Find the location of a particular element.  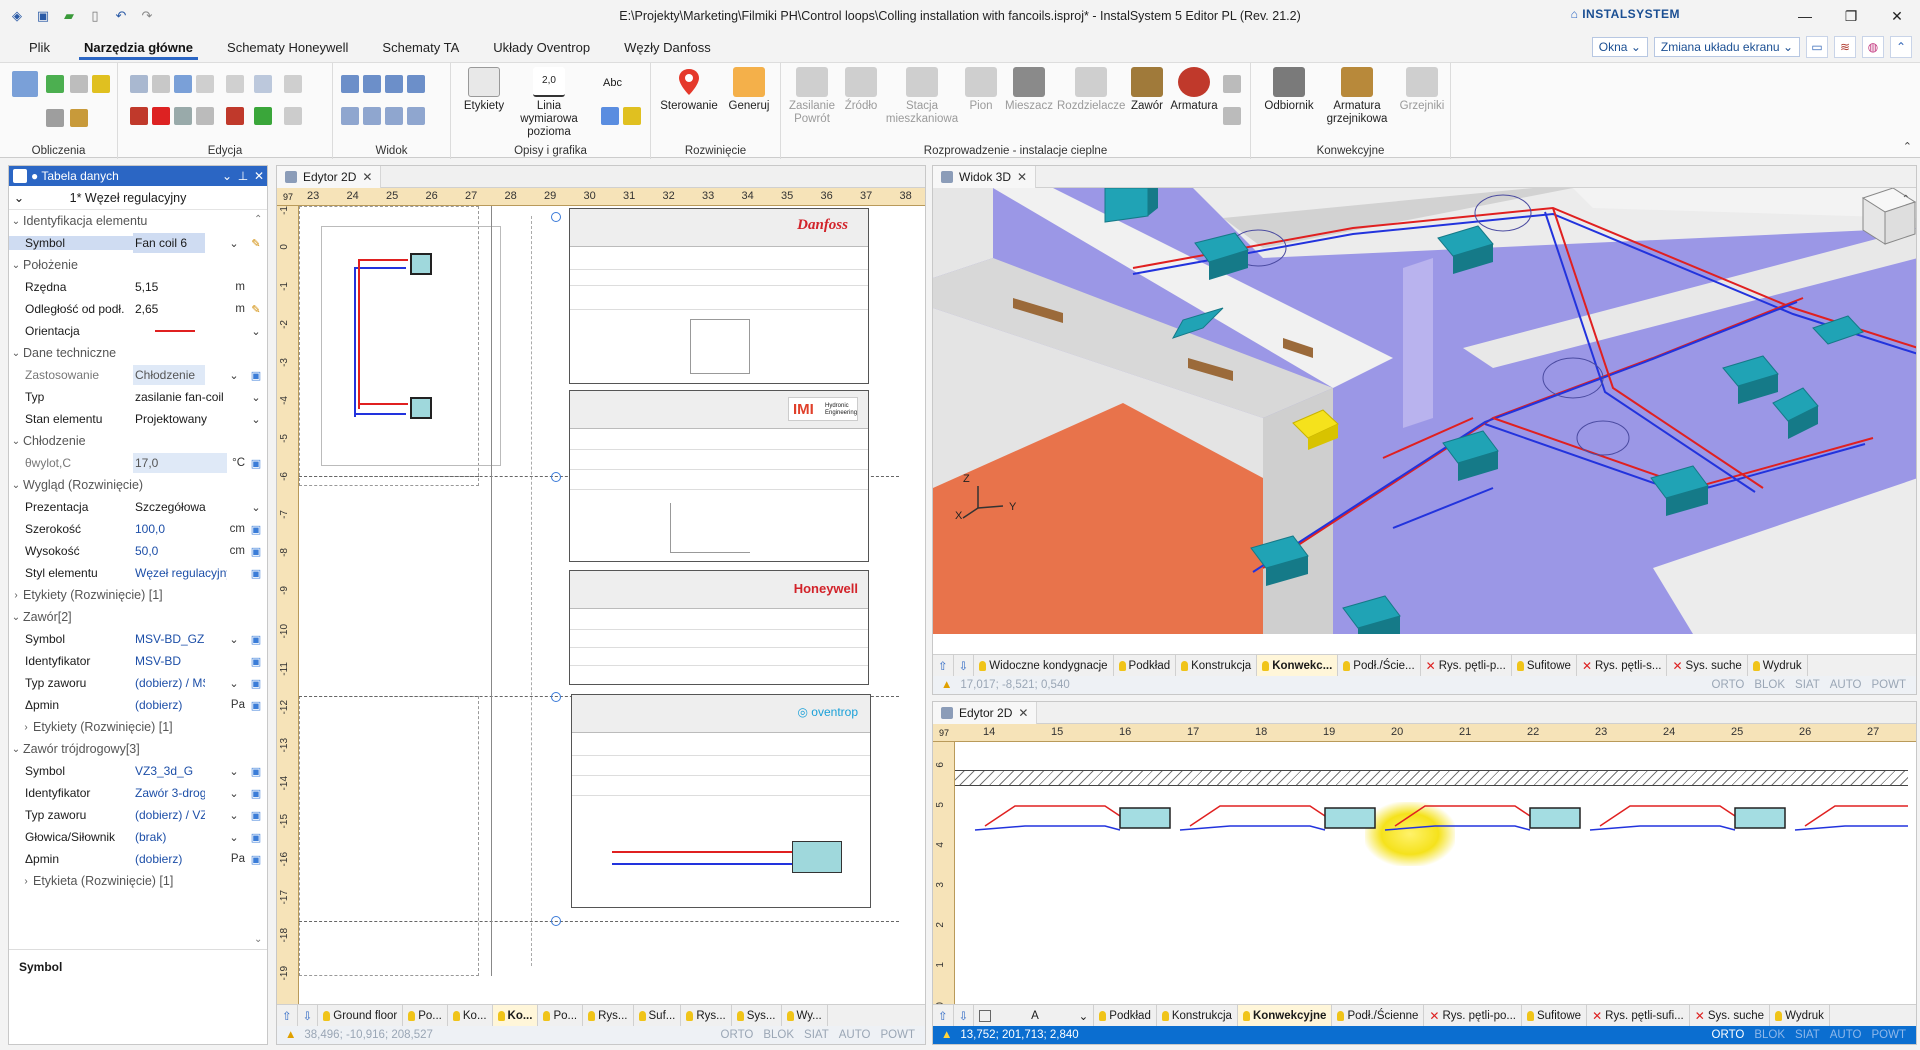

break-icon is located at coordinates (235, 116).